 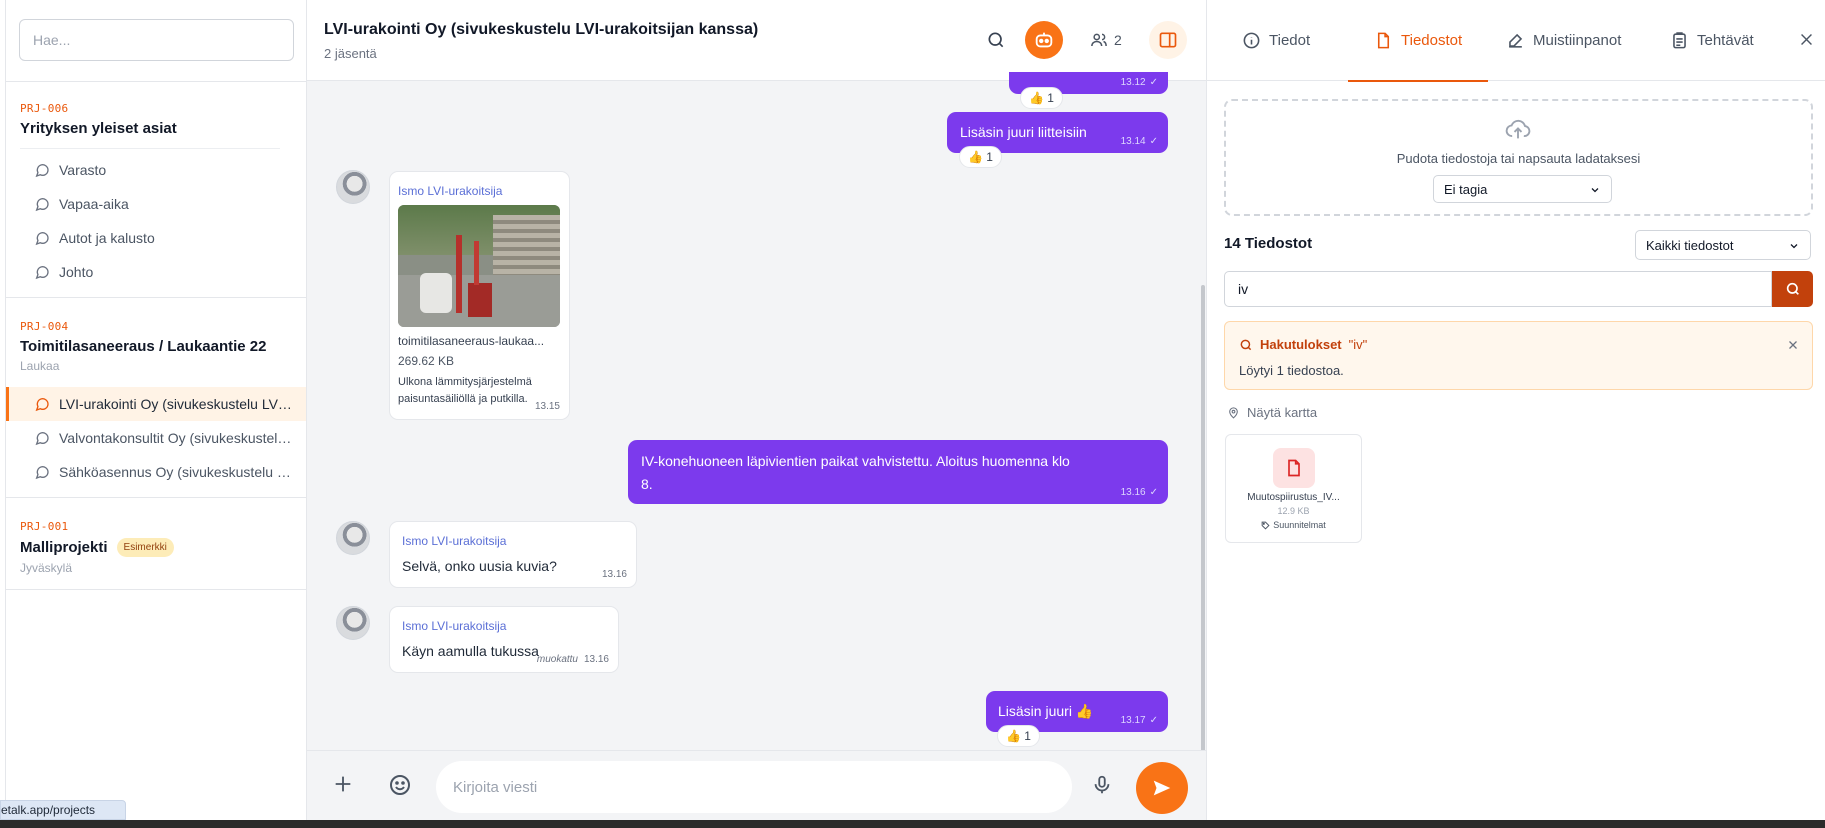 I want to click on edited-label: muokattu, so click(x=557, y=659).